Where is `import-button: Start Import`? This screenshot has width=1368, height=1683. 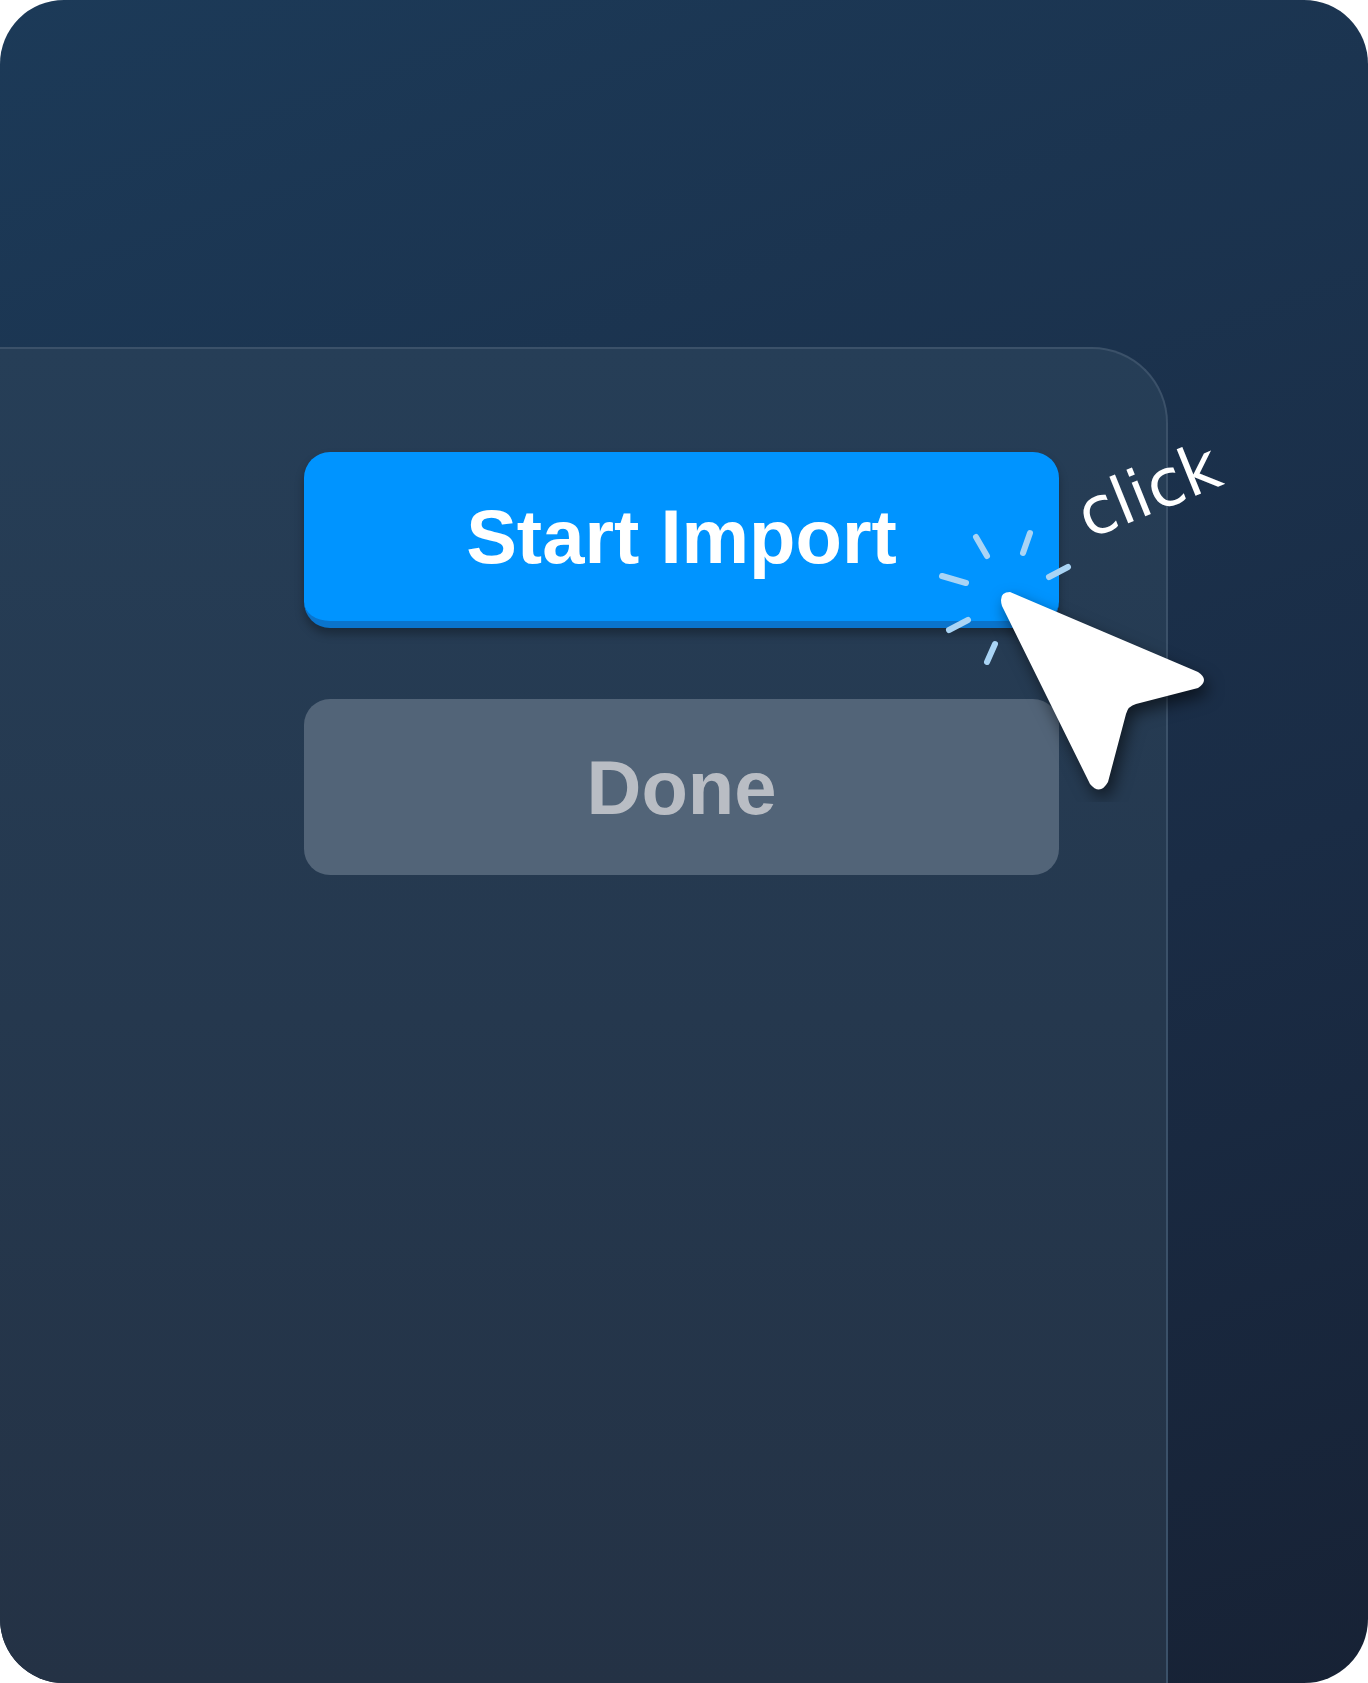 import-button: Start Import is located at coordinates (681, 540).